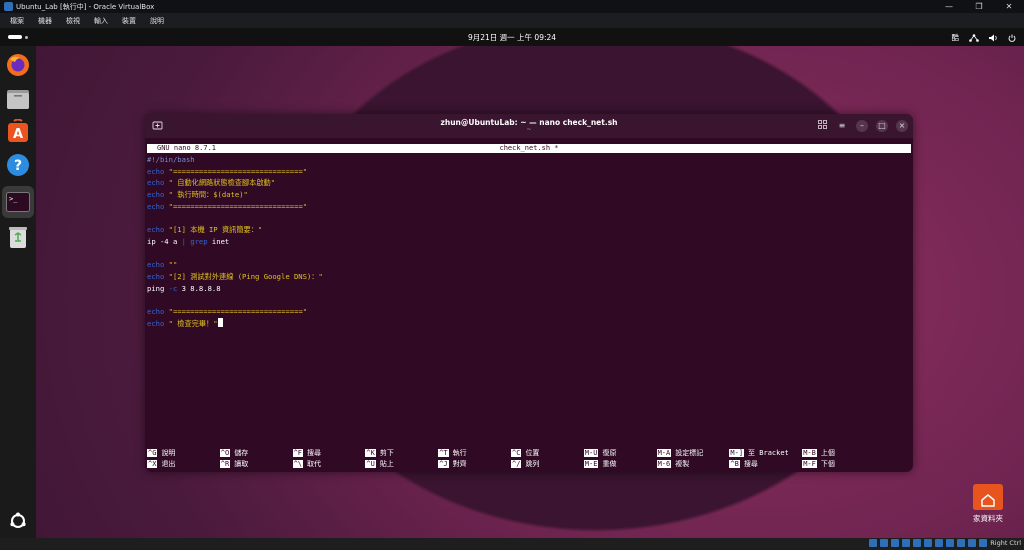  I want to click on usb-status-icon, so click(917, 543).